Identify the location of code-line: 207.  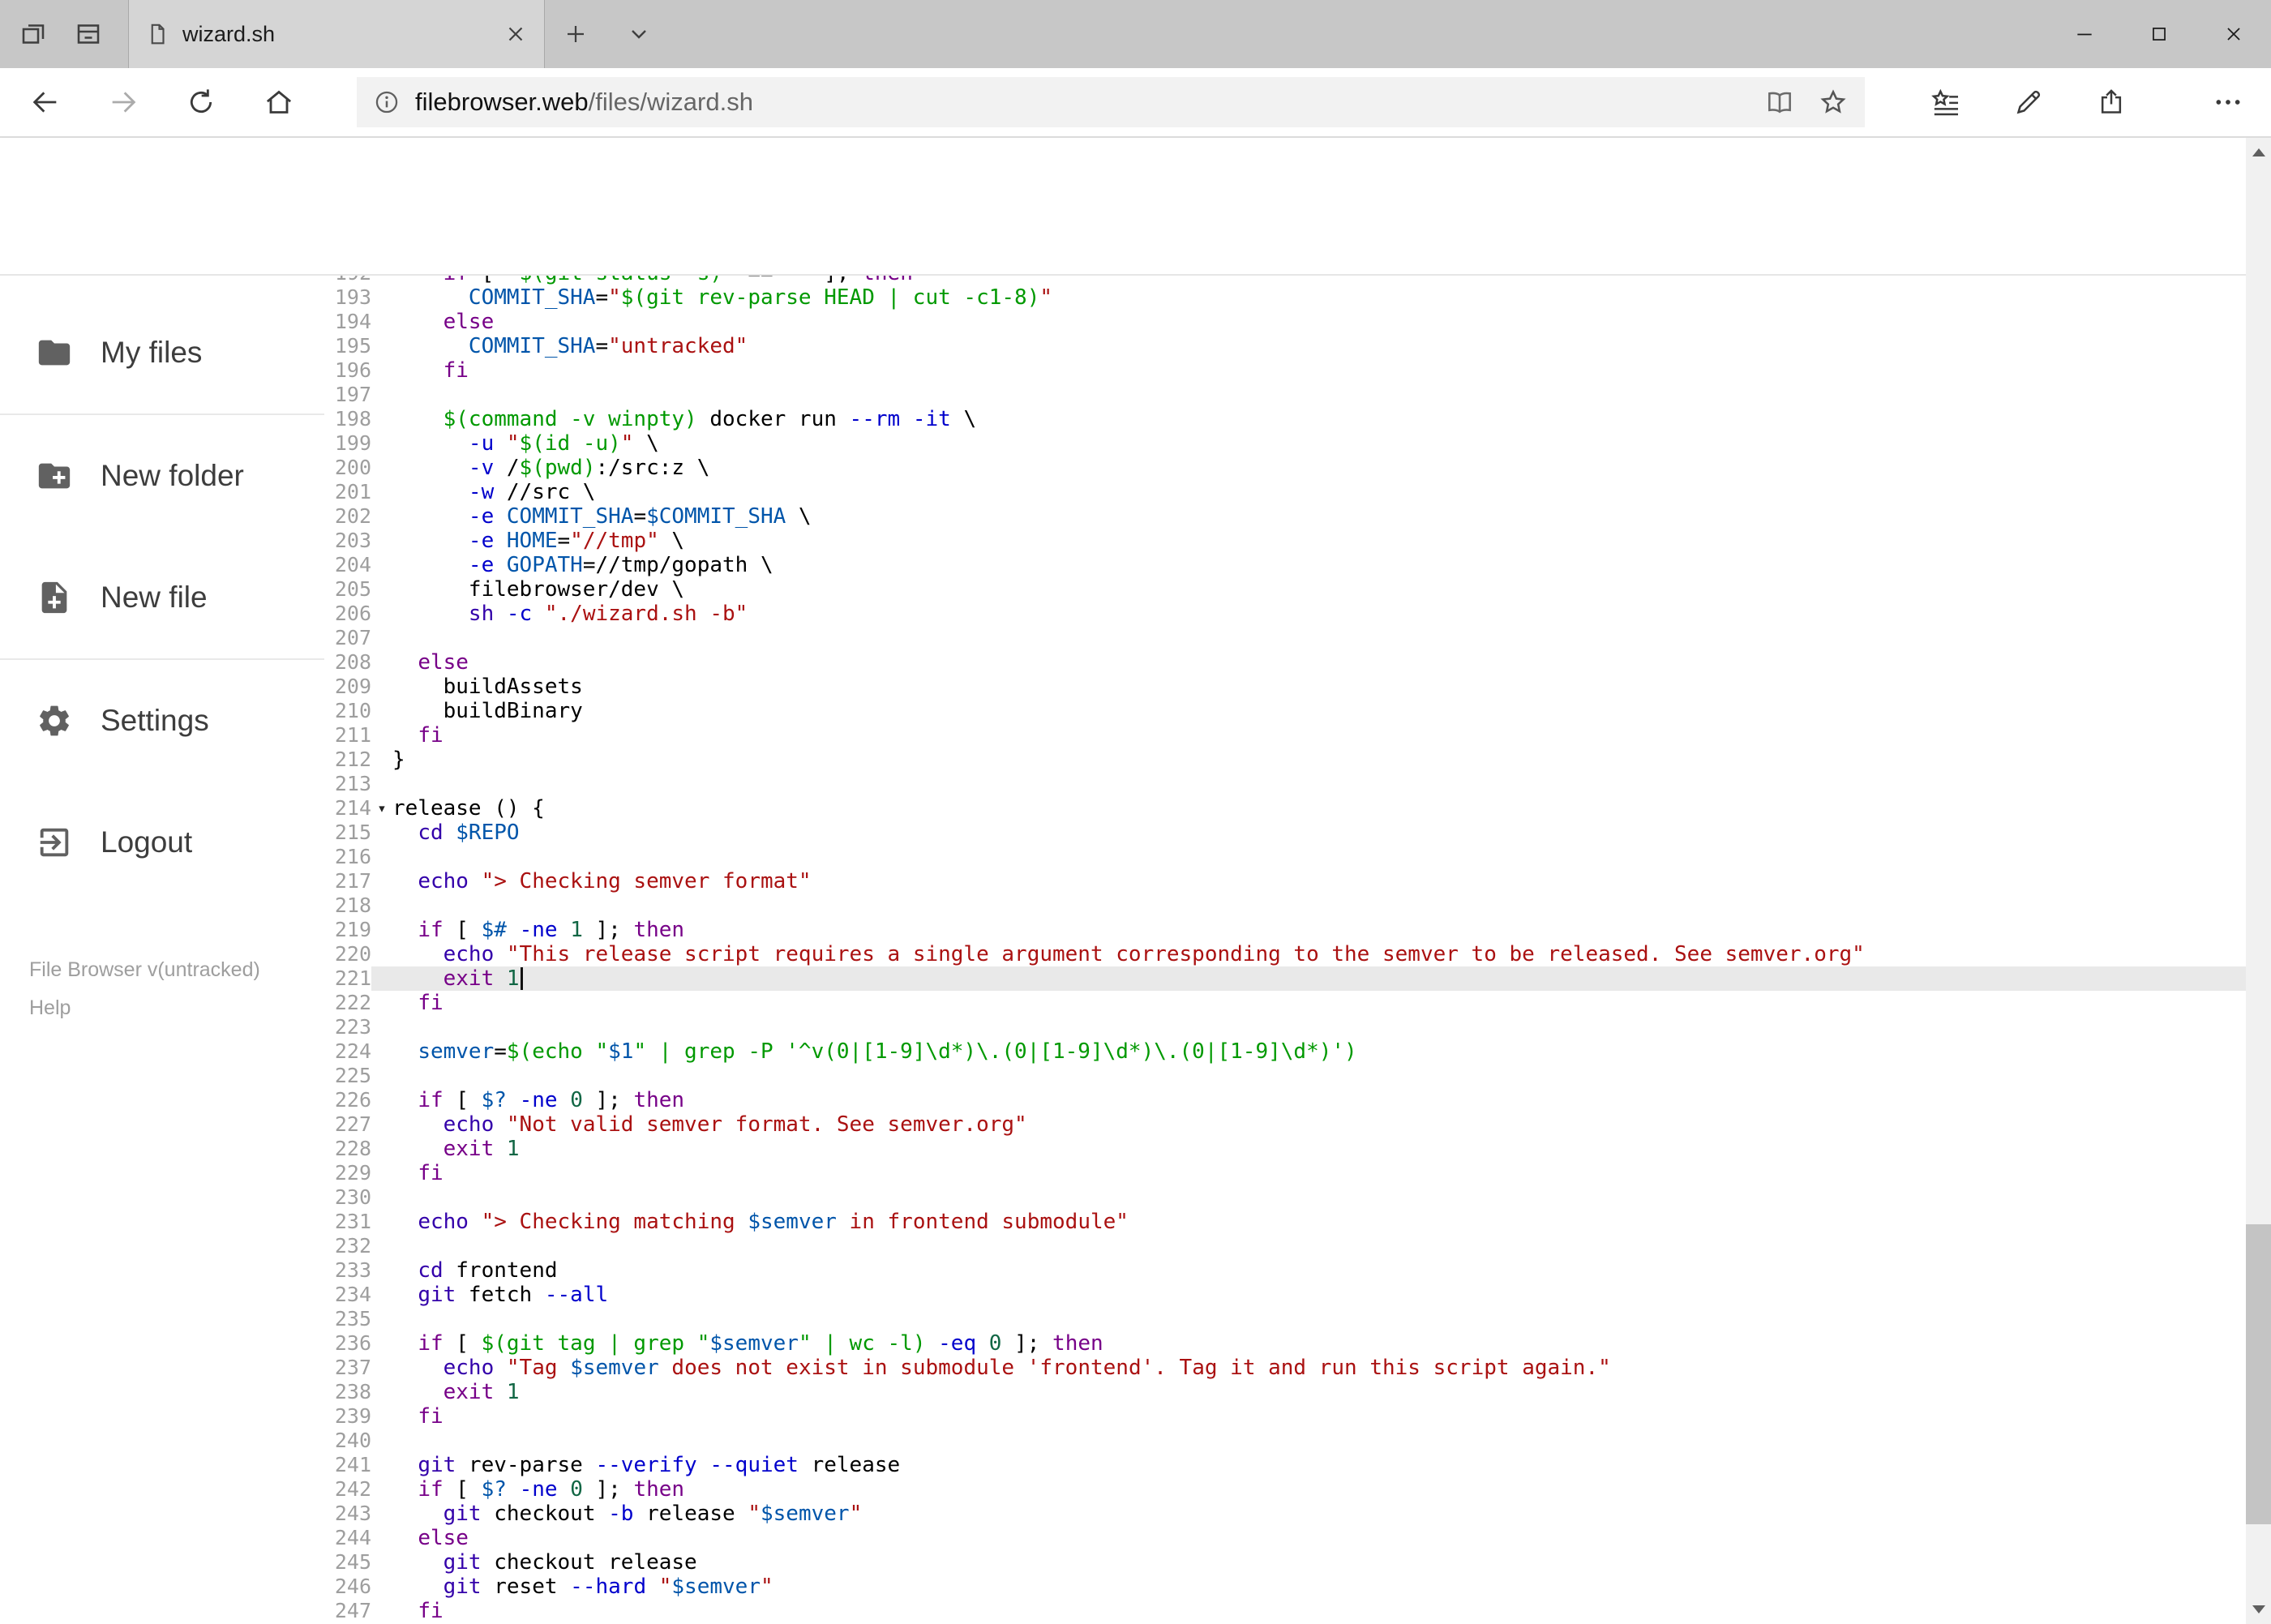
(1285, 638).